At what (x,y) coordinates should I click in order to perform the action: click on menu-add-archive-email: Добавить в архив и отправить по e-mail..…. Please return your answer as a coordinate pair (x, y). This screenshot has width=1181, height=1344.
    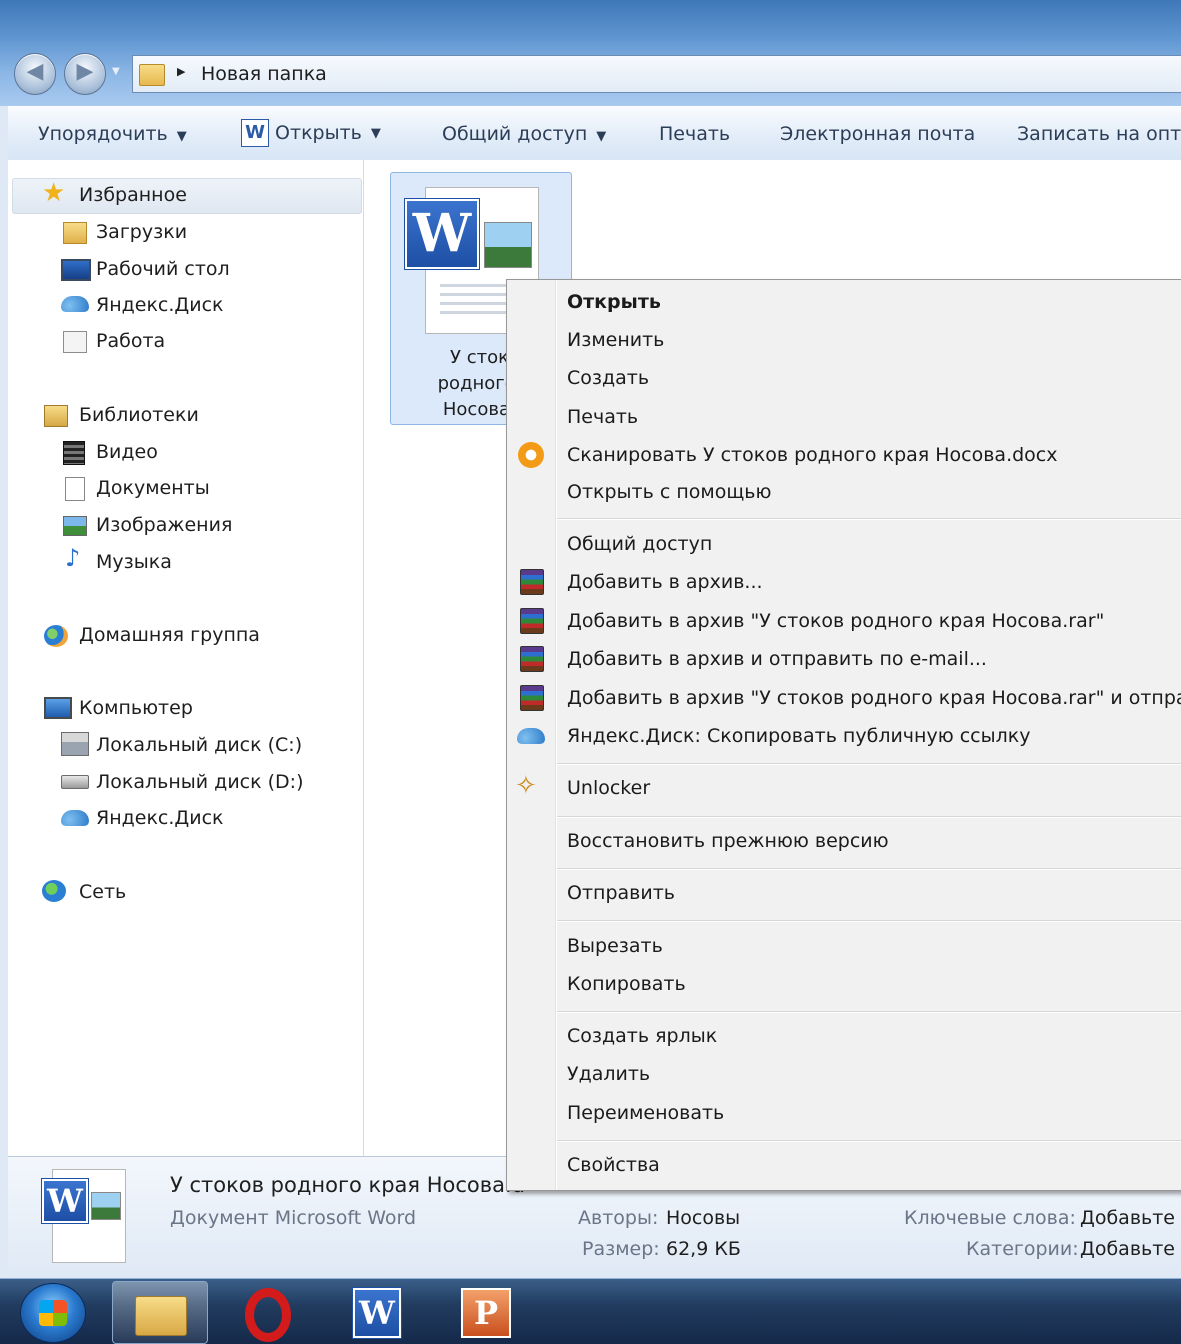
    Looking at the image, I should click on (777, 659).